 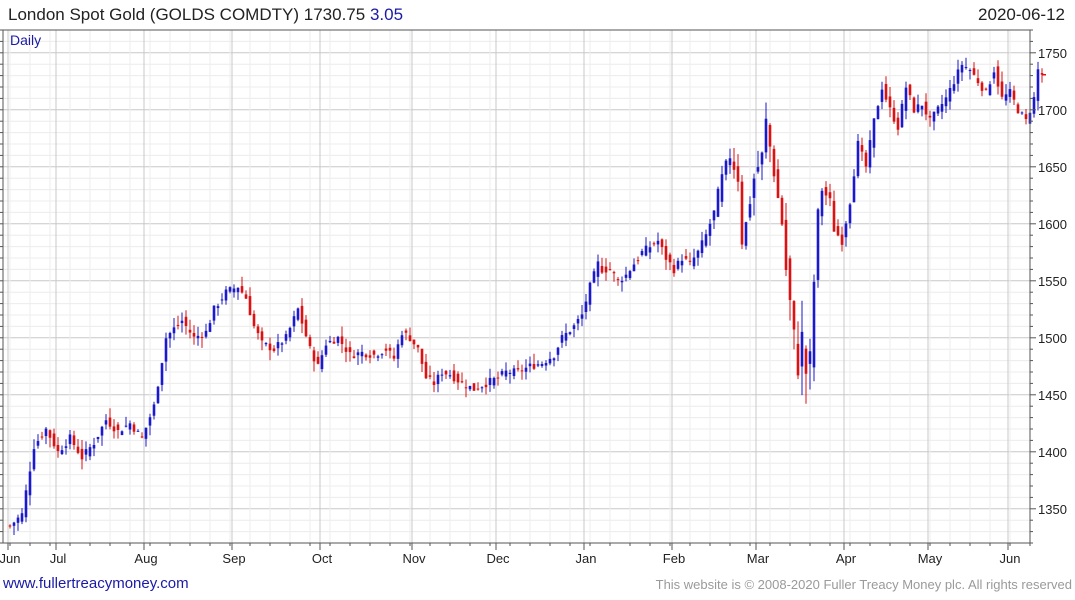 I want to click on y-tick-label: 1600, so click(x=1052, y=224).